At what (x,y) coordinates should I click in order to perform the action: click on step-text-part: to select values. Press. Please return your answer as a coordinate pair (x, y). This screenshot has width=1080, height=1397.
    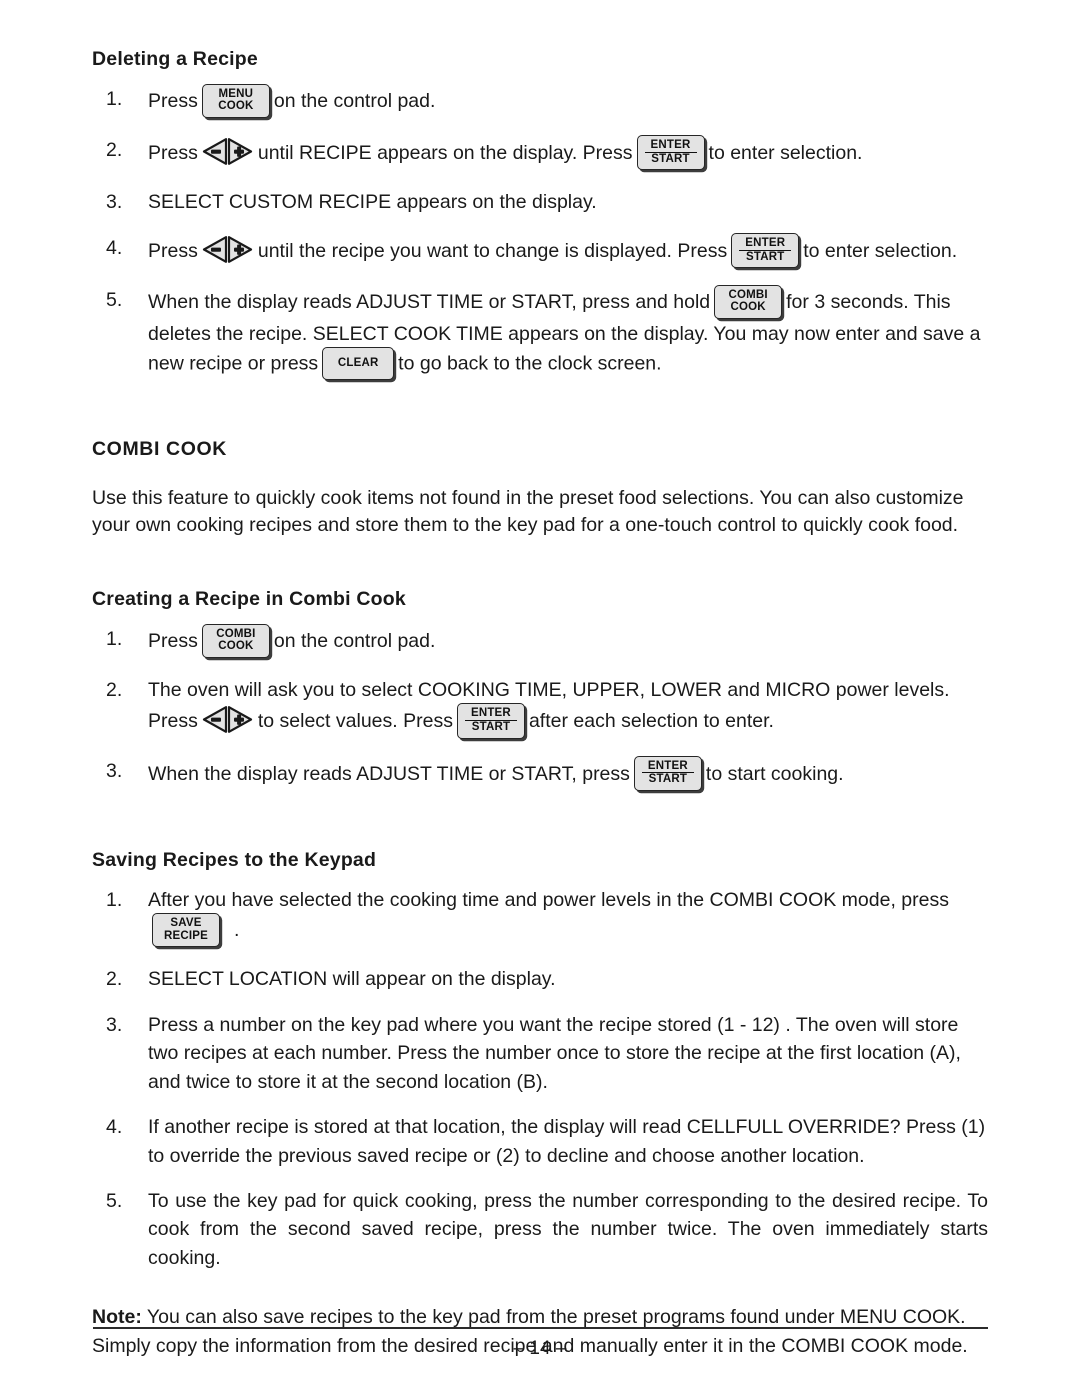
    Looking at the image, I should click on (355, 721).